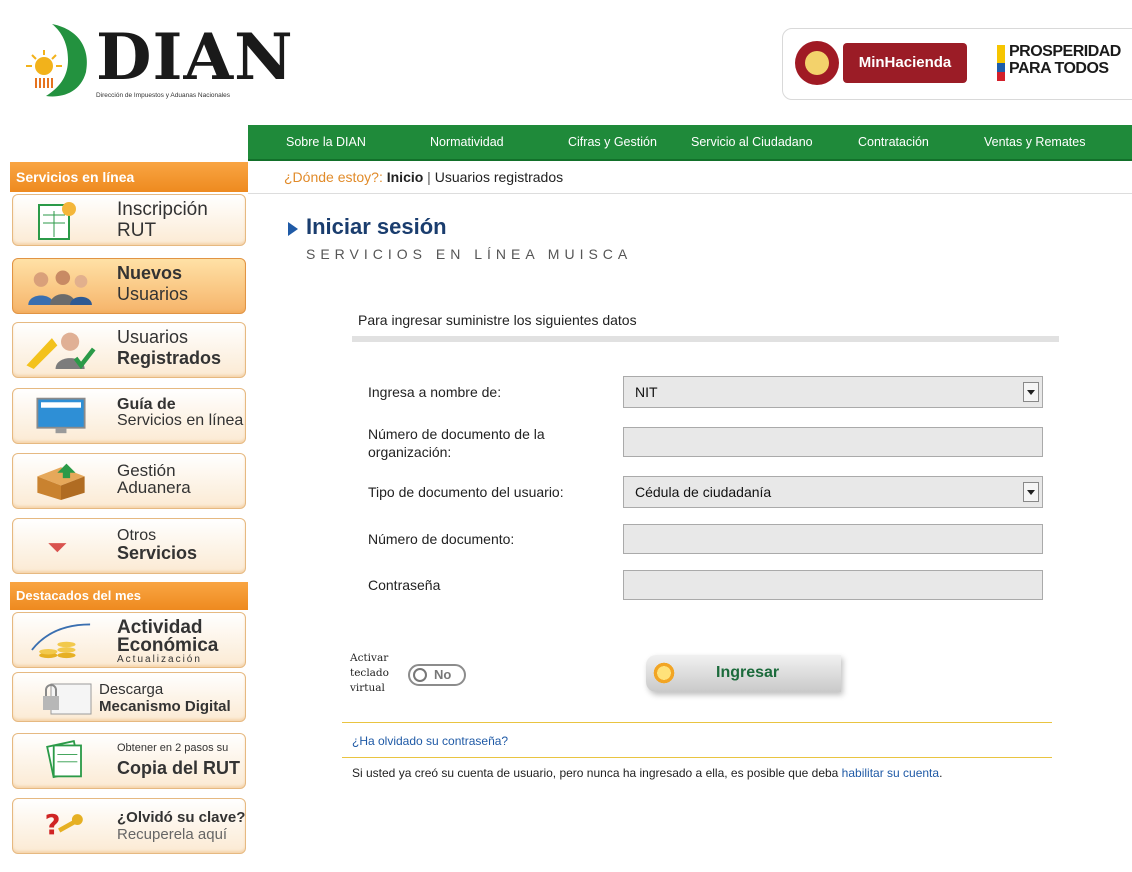 The width and height of the screenshot is (1132, 872). Describe the element at coordinates (56, 60) in the screenshot. I see `dian-sun-icon` at that location.